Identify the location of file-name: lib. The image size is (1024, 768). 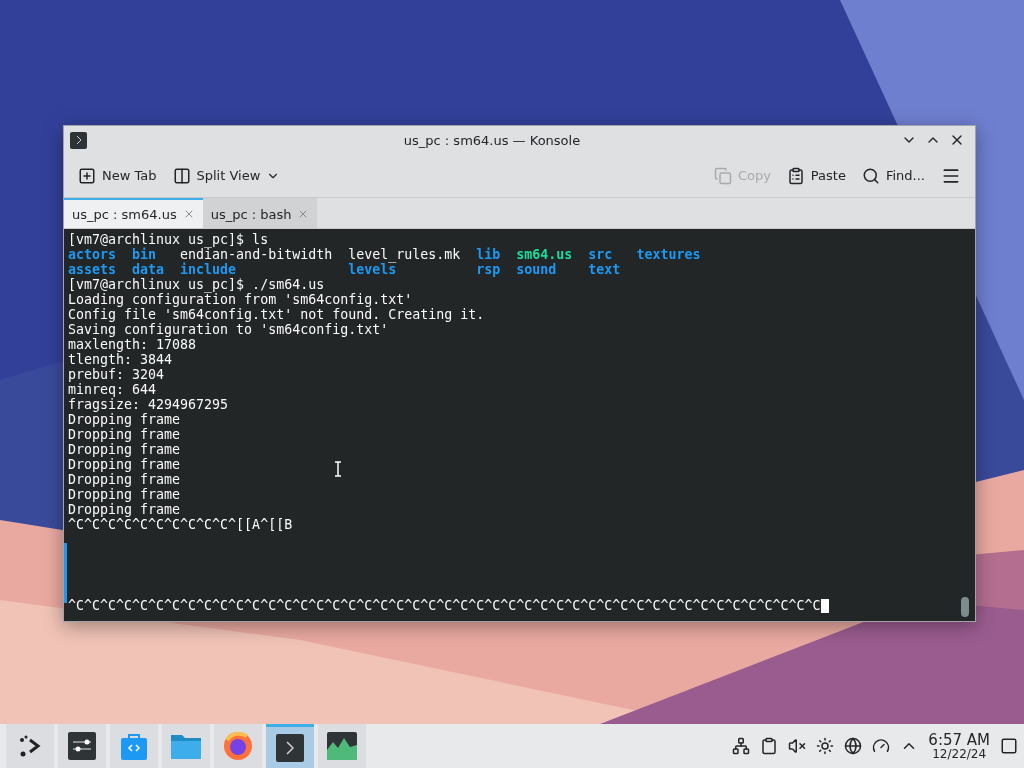
(488, 254).